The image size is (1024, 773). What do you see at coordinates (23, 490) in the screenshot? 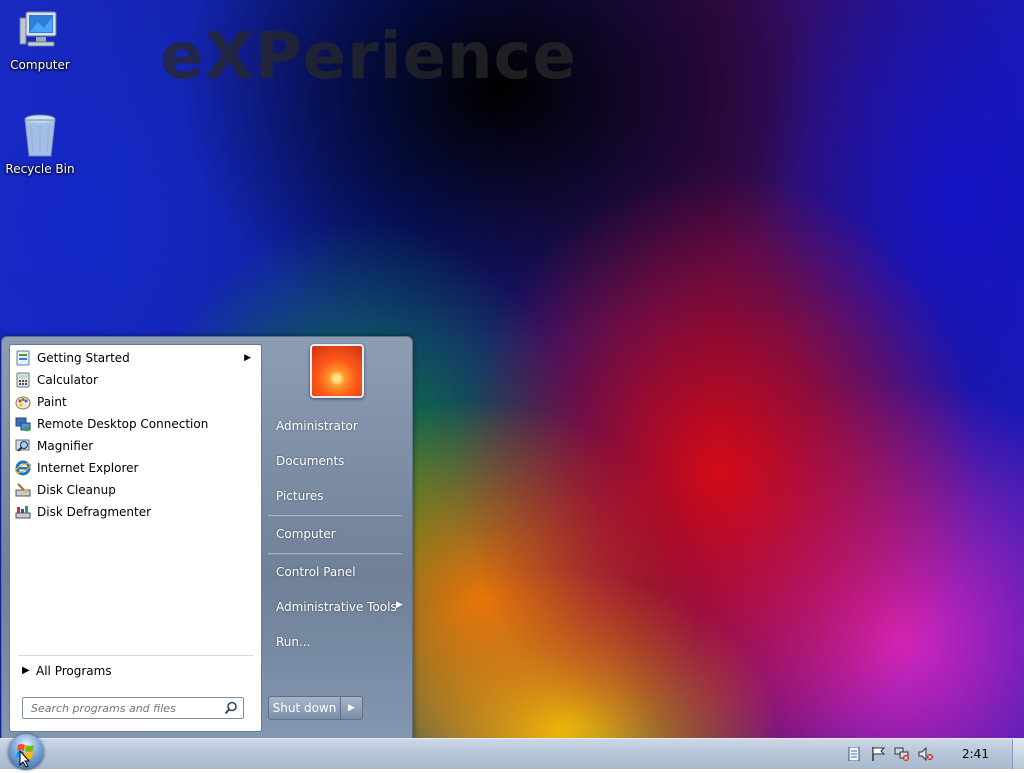
I see `disk-cleanup-icon` at bounding box center [23, 490].